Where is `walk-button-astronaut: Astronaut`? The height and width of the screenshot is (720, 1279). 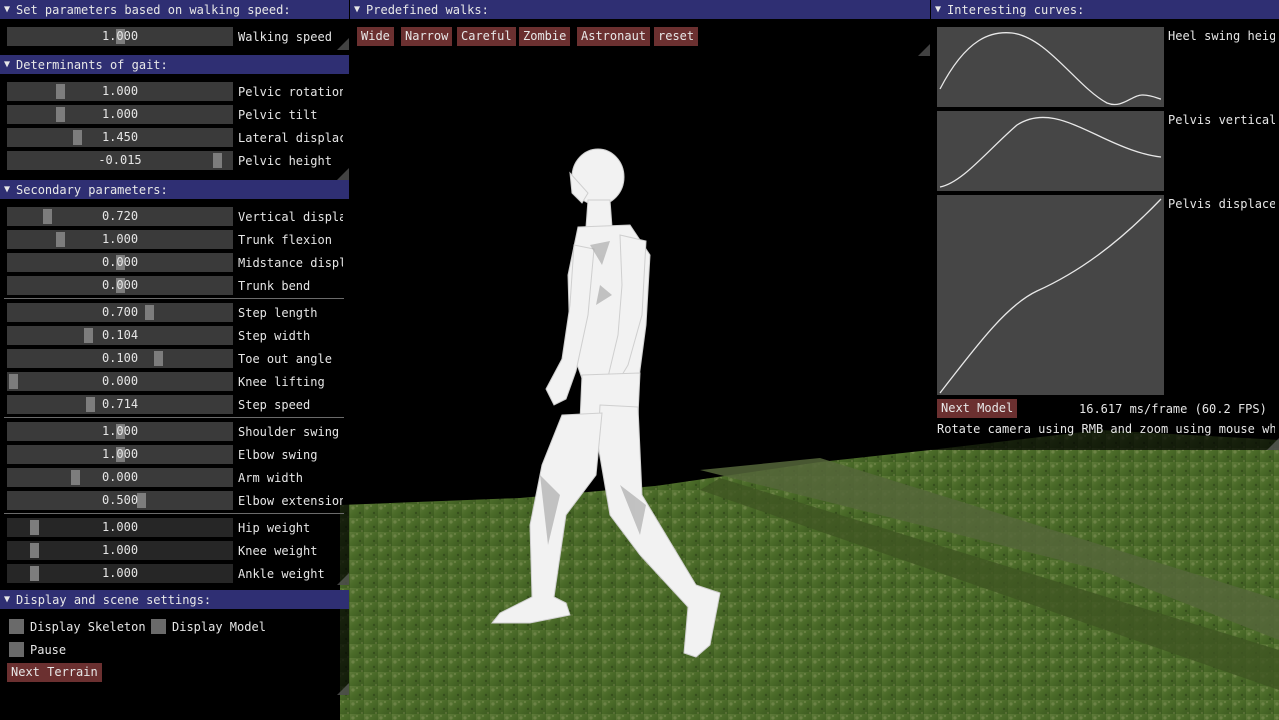
walk-button-astronaut: Astronaut is located at coordinates (614, 36).